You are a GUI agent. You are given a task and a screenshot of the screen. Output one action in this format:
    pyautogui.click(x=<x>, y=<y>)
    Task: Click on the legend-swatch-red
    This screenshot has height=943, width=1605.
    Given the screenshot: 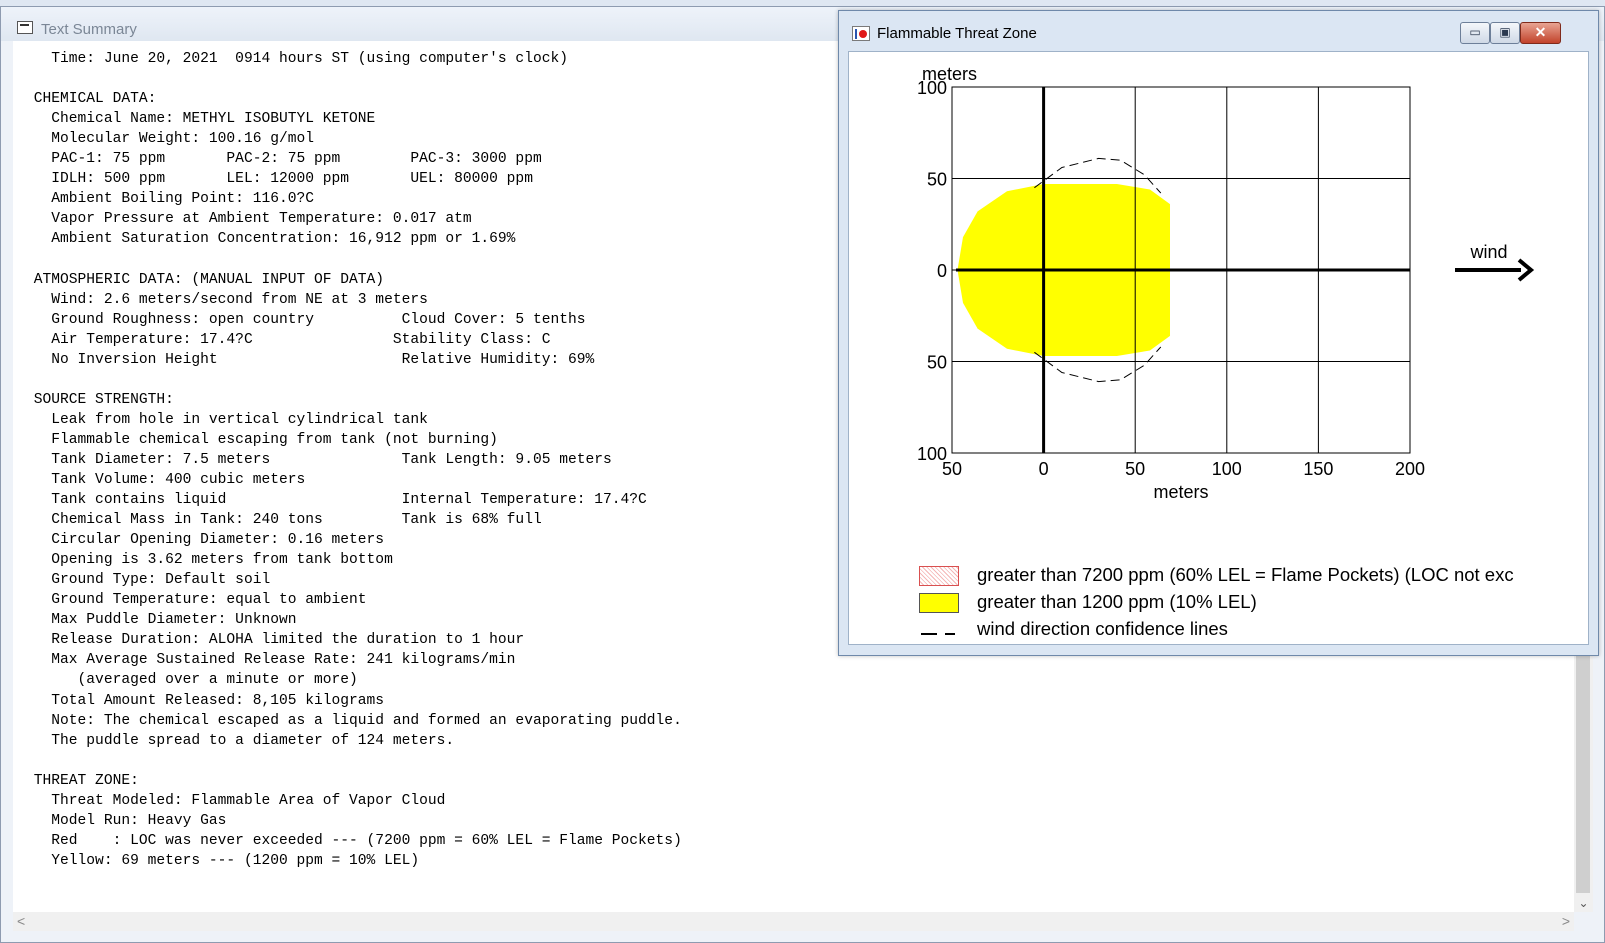 What is the action you would take?
    pyautogui.click(x=939, y=576)
    